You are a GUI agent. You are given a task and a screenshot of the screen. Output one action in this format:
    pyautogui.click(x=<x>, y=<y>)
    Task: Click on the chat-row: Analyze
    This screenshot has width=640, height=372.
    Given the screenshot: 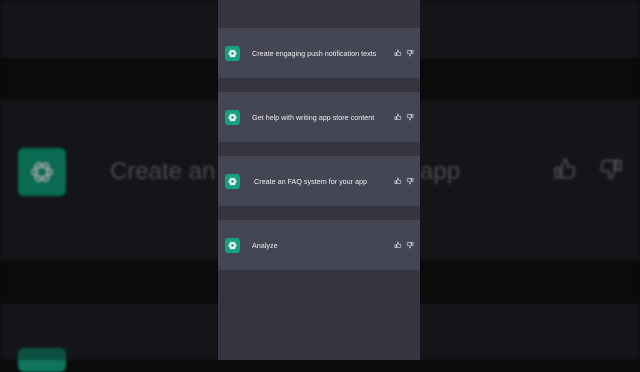 What is the action you would take?
    pyautogui.click(x=319, y=245)
    